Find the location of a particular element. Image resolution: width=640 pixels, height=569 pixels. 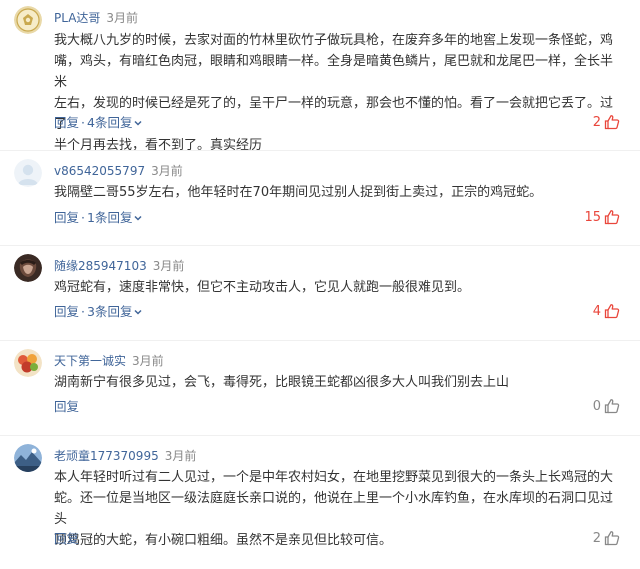

like-button: 15 is located at coordinates (602, 218).